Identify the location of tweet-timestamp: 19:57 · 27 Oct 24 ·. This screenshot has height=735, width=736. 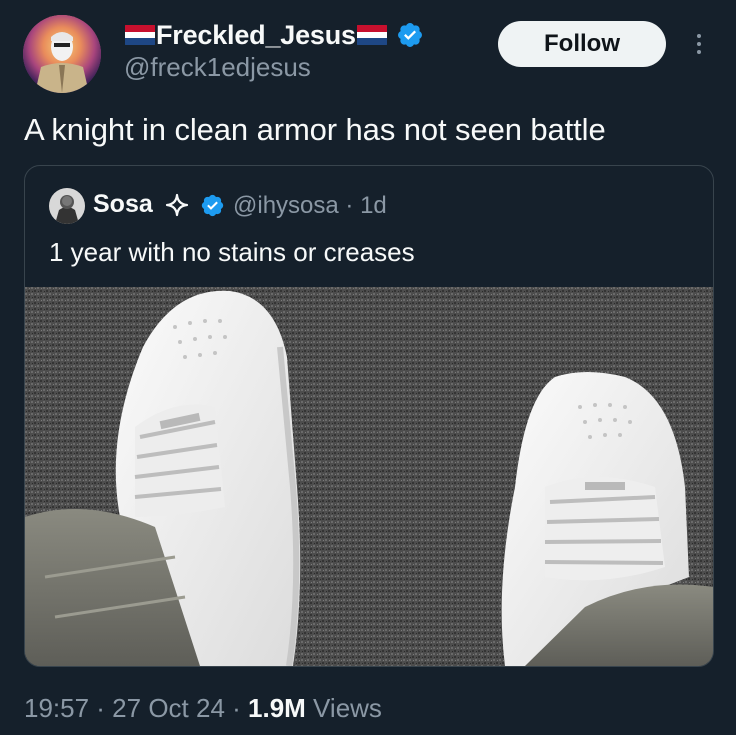
(136, 708).